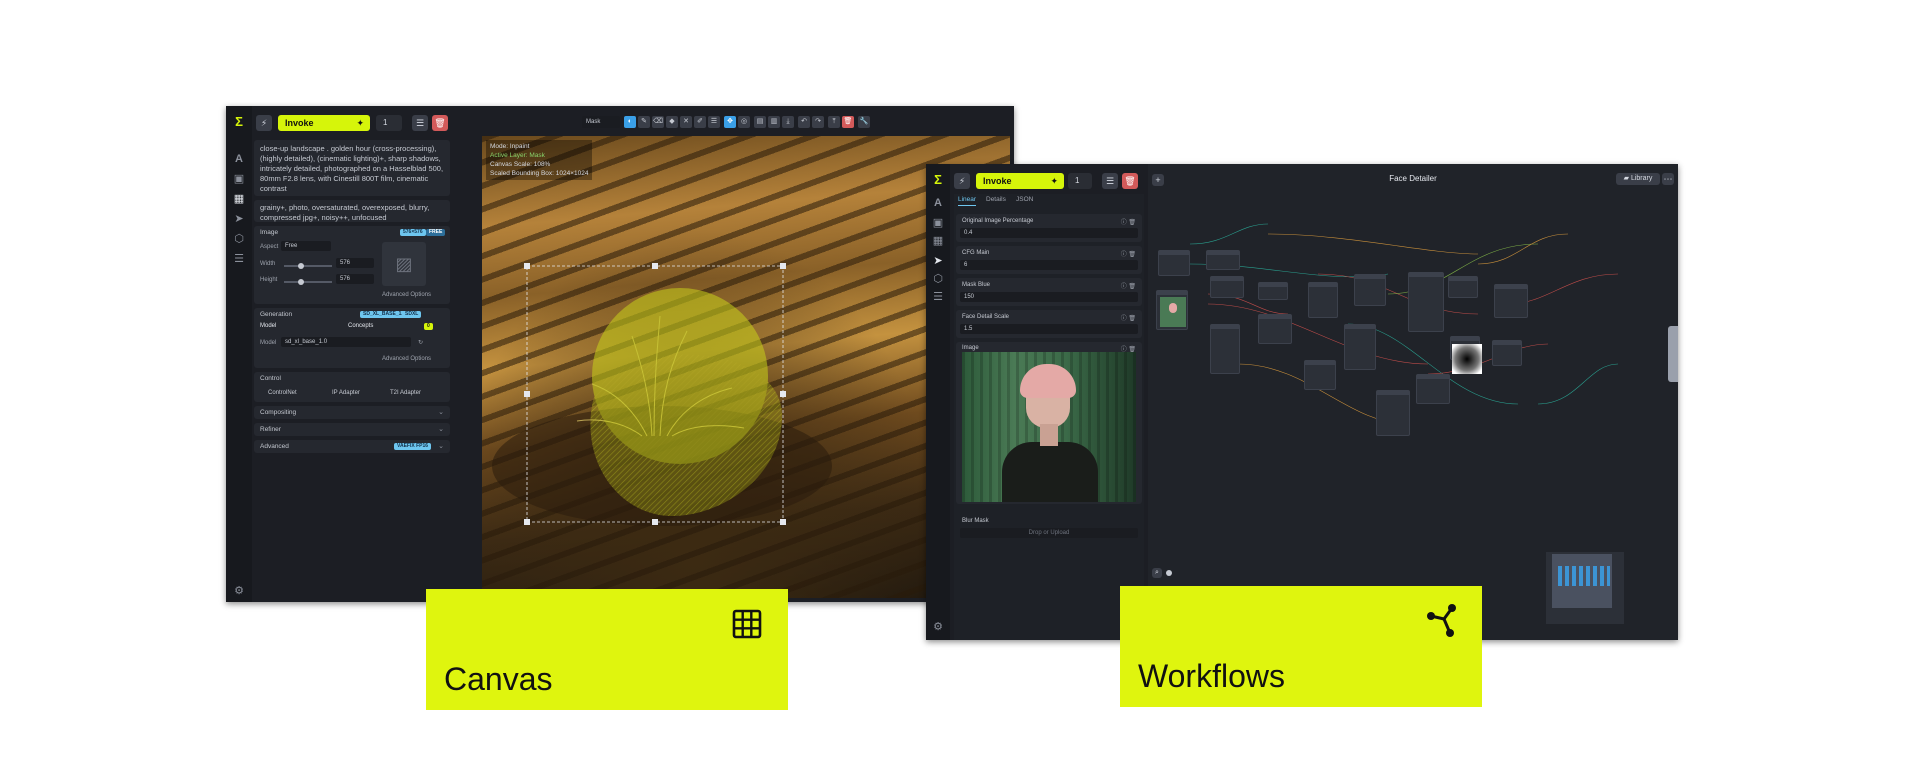 This screenshot has height=768, width=1920. I want to click on move-icon: ✥, so click(730, 122).